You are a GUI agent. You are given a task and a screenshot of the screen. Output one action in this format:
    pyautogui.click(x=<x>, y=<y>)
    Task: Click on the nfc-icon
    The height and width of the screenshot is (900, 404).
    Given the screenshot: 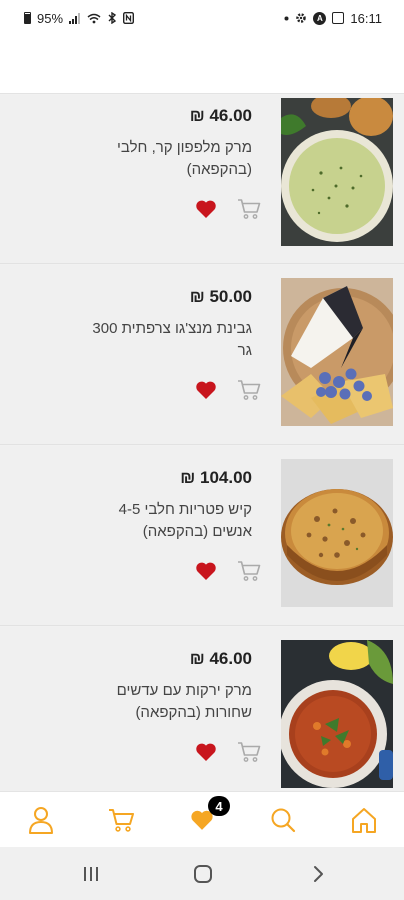 What is the action you would take?
    pyautogui.click(x=129, y=18)
    